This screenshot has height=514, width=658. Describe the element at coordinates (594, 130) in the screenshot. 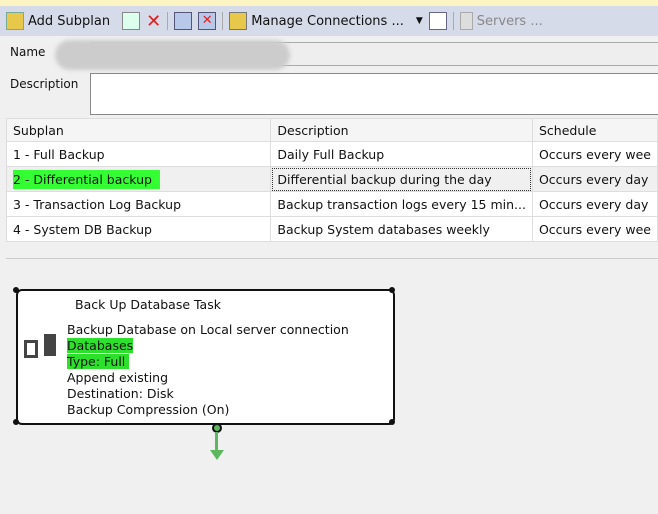

I see `column-header-schedule: Schedule` at that location.